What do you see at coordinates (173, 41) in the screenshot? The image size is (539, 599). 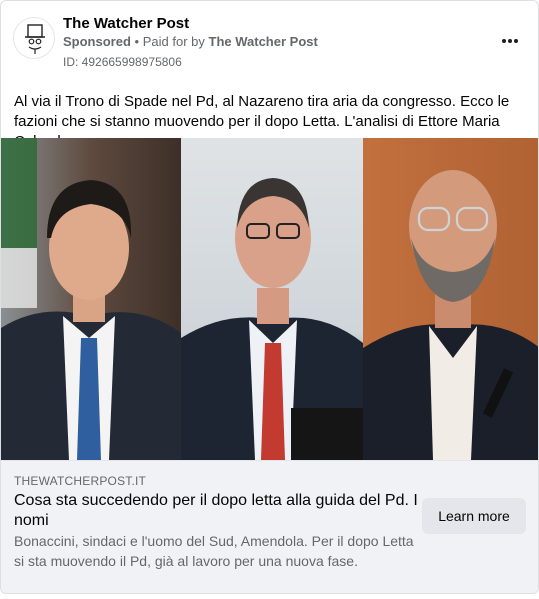 I see `paid-for-by-label: Paid for by` at bounding box center [173, 41].